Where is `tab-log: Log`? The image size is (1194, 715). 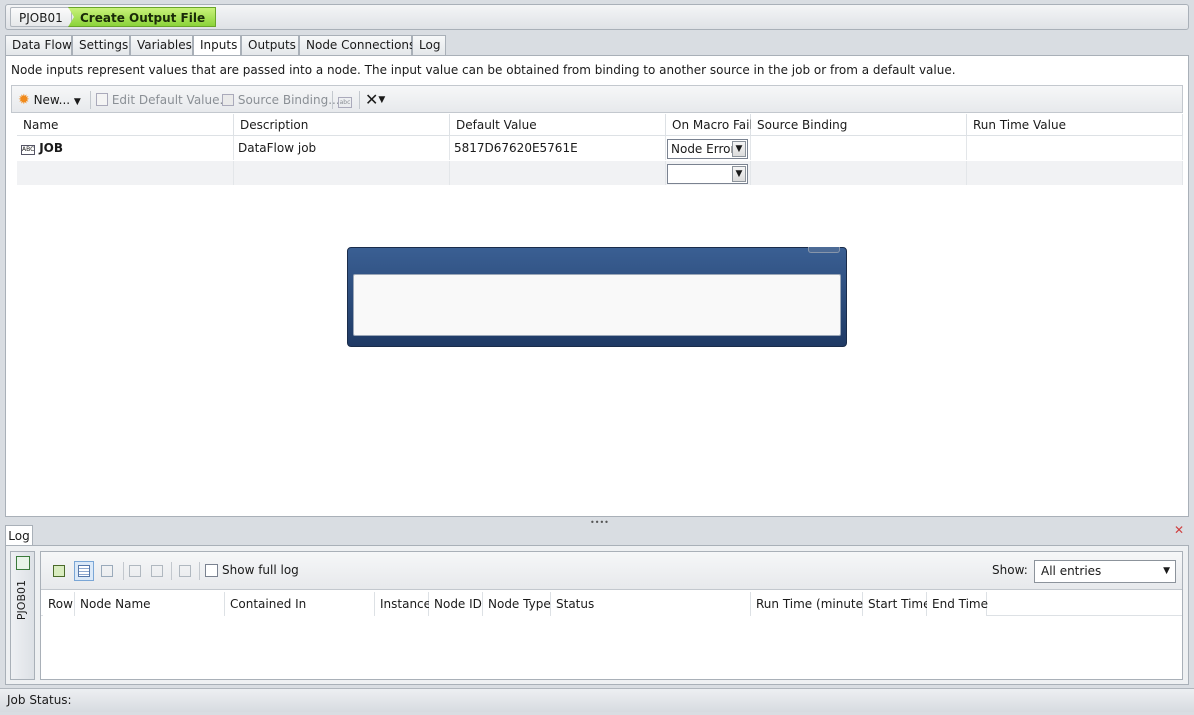 tab-log: Log is located at coordinates (429, 45).